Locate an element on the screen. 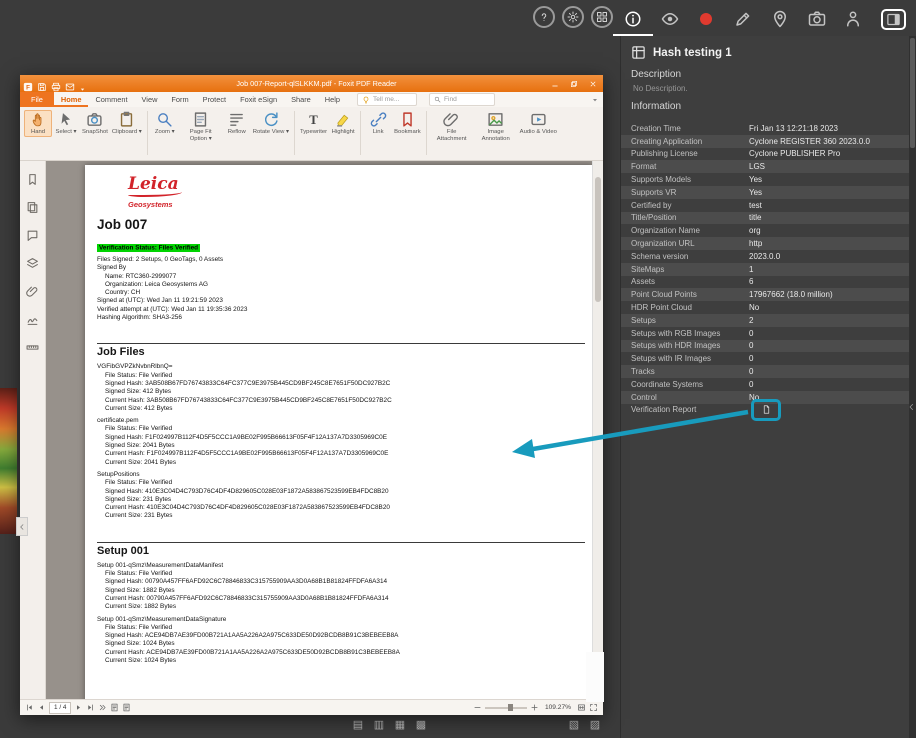 The height and width of the screenshot is (738, 916). menu-tab-home: Home is located at coordinates (71, 99).